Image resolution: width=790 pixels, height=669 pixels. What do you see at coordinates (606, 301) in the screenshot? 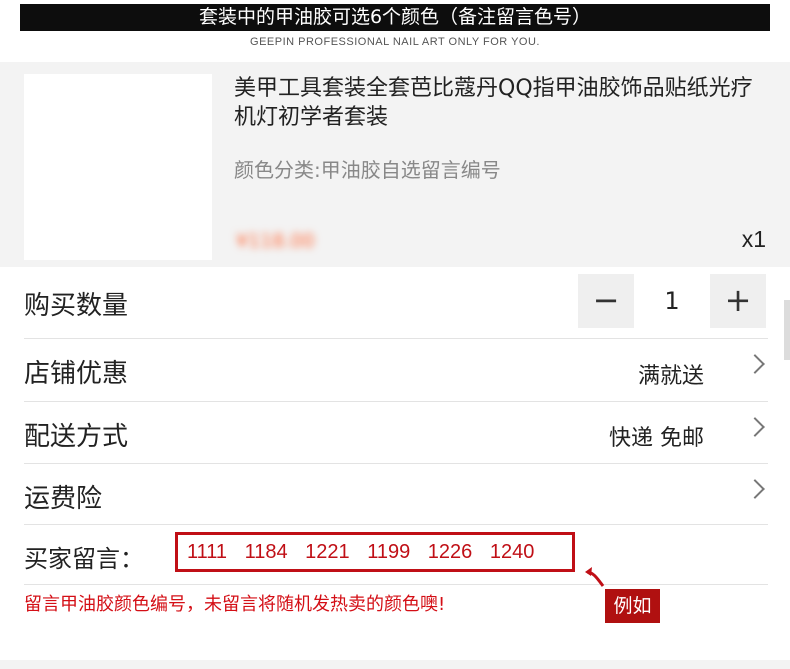
I see `decrement-button: −` at bounding box center [606, 301].